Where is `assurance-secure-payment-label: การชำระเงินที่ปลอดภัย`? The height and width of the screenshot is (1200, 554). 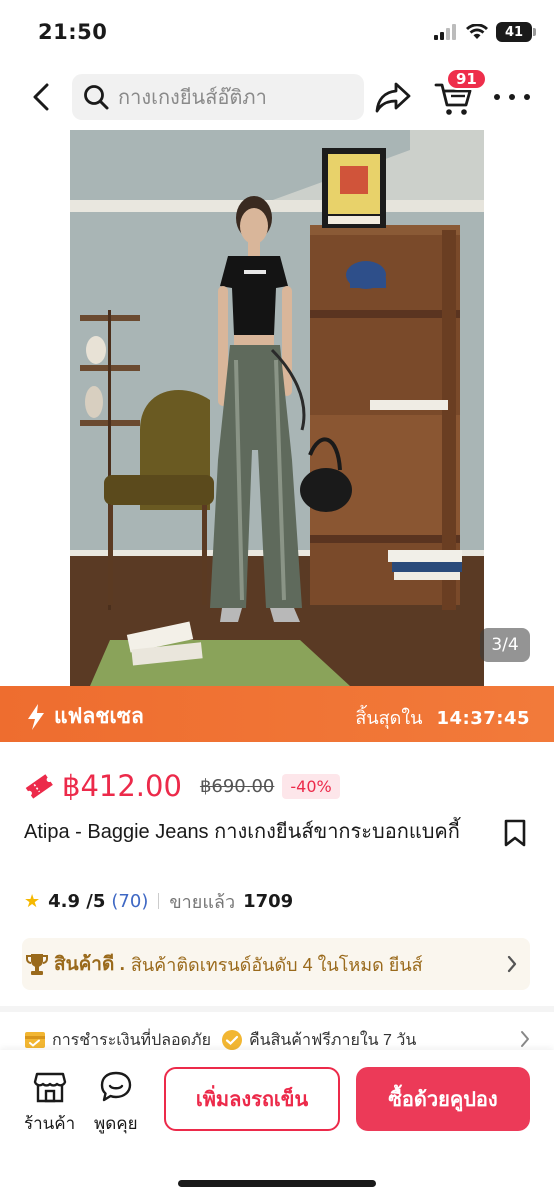 assurance-secure-payment-label: การชำระเงินที่ปลอดภัย is located at coordinates (131, 1040).